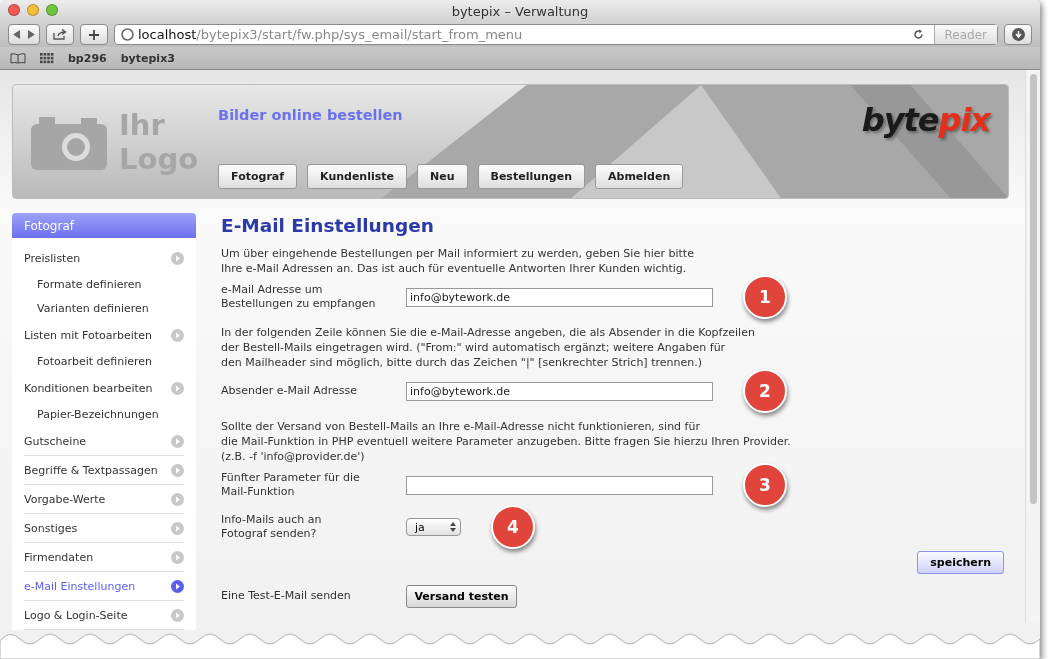 The height and width of the screenshot is (659, 1050). Describe the element at coordinates (765, 485) in the screenshot. I see `number-badge: 3` at that location.